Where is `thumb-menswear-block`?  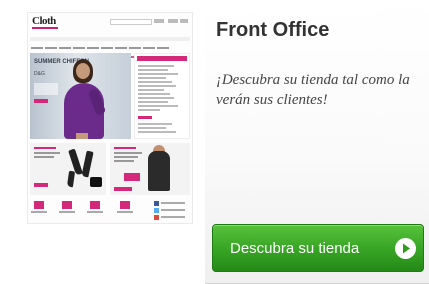 thumb-menswear-block is located at coordinates (150, 169).